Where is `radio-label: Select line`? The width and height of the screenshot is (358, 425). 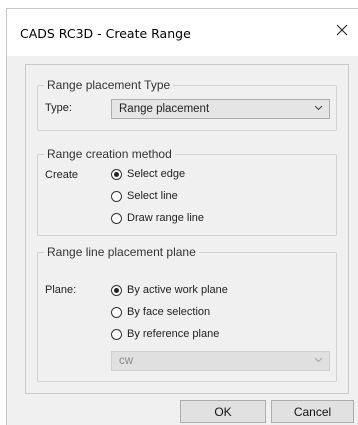 radio-label: Select line is located at coordinates (152, 196).